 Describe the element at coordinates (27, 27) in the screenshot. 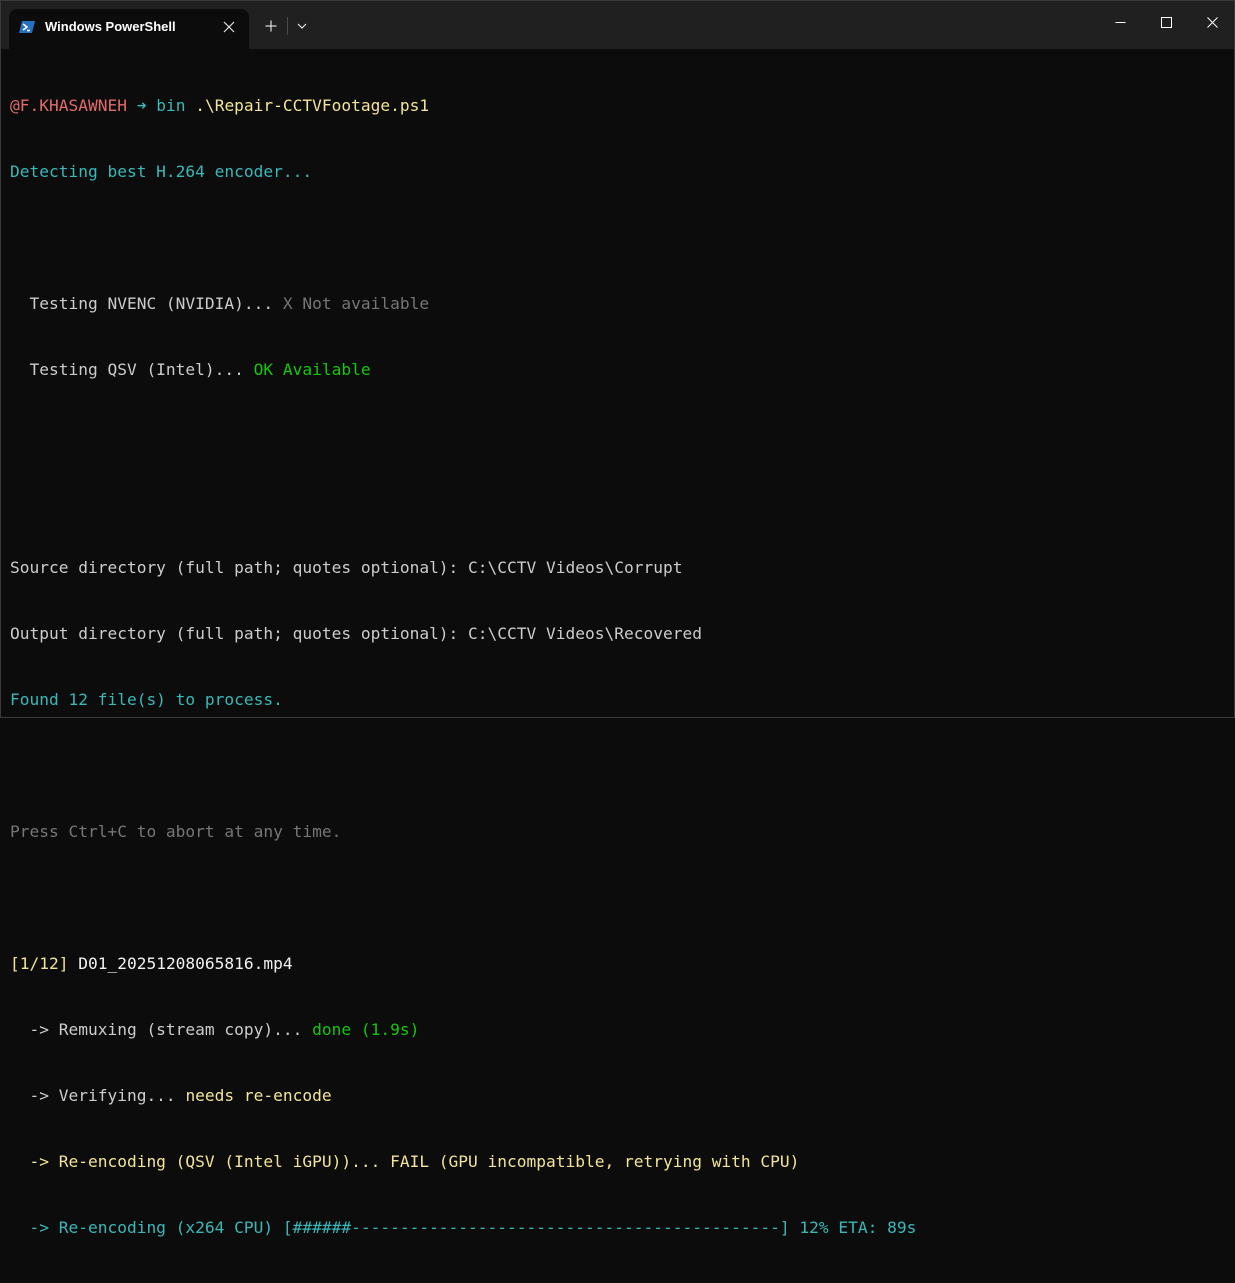

I see `powershell-icon` at that location.